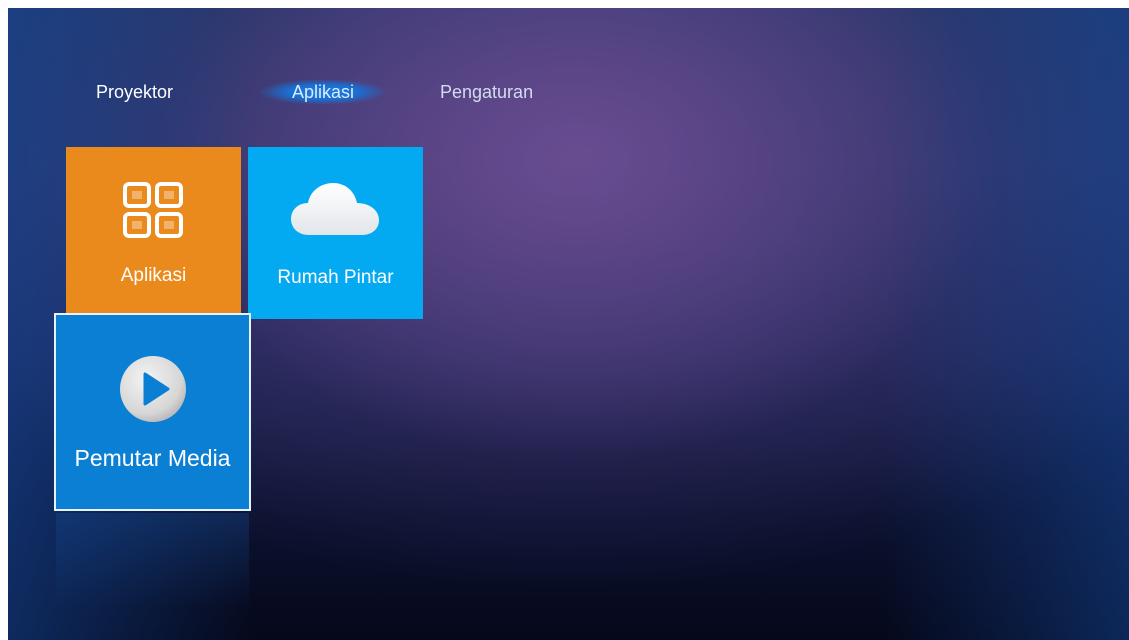  Describe the element at coordinates (134, 92) in the screenshot. I see `tab-proyektor: Proyektor` at that location.